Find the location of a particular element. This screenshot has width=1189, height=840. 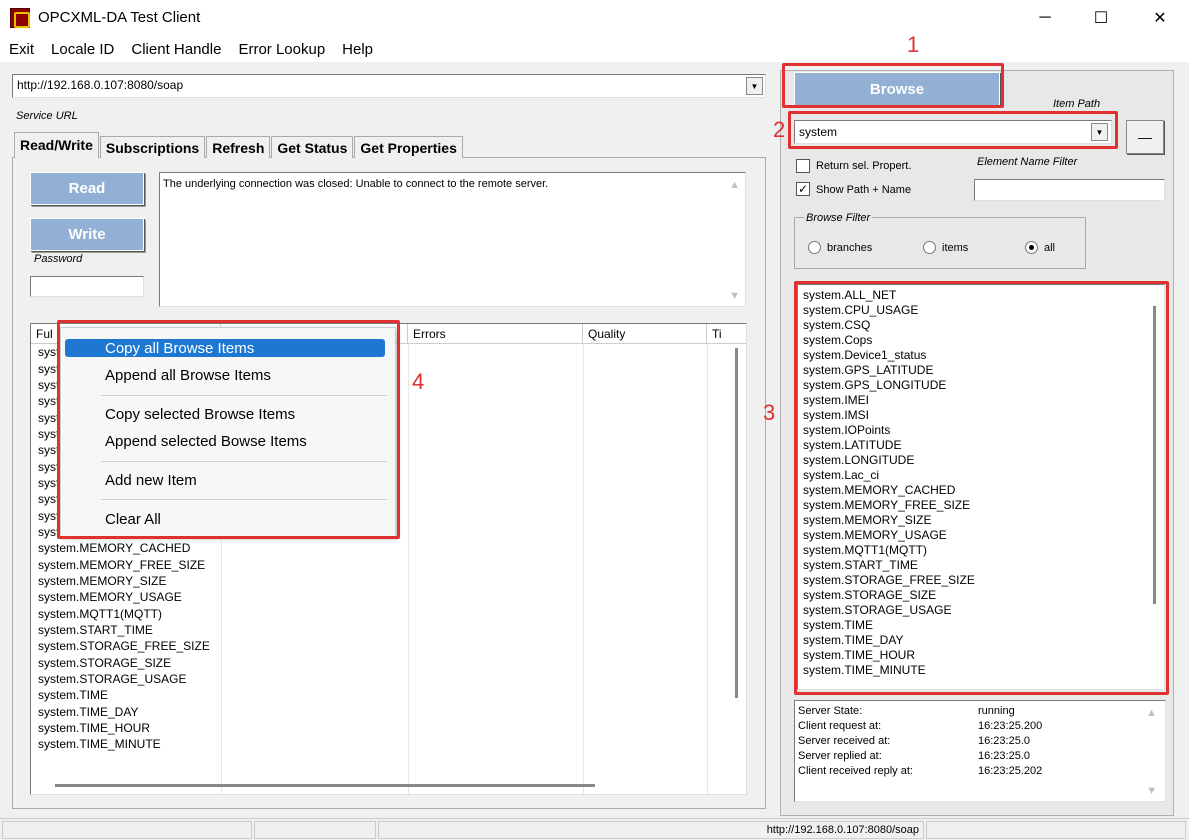

annotation-number-2: 2 is located at coordinates (779, 129).